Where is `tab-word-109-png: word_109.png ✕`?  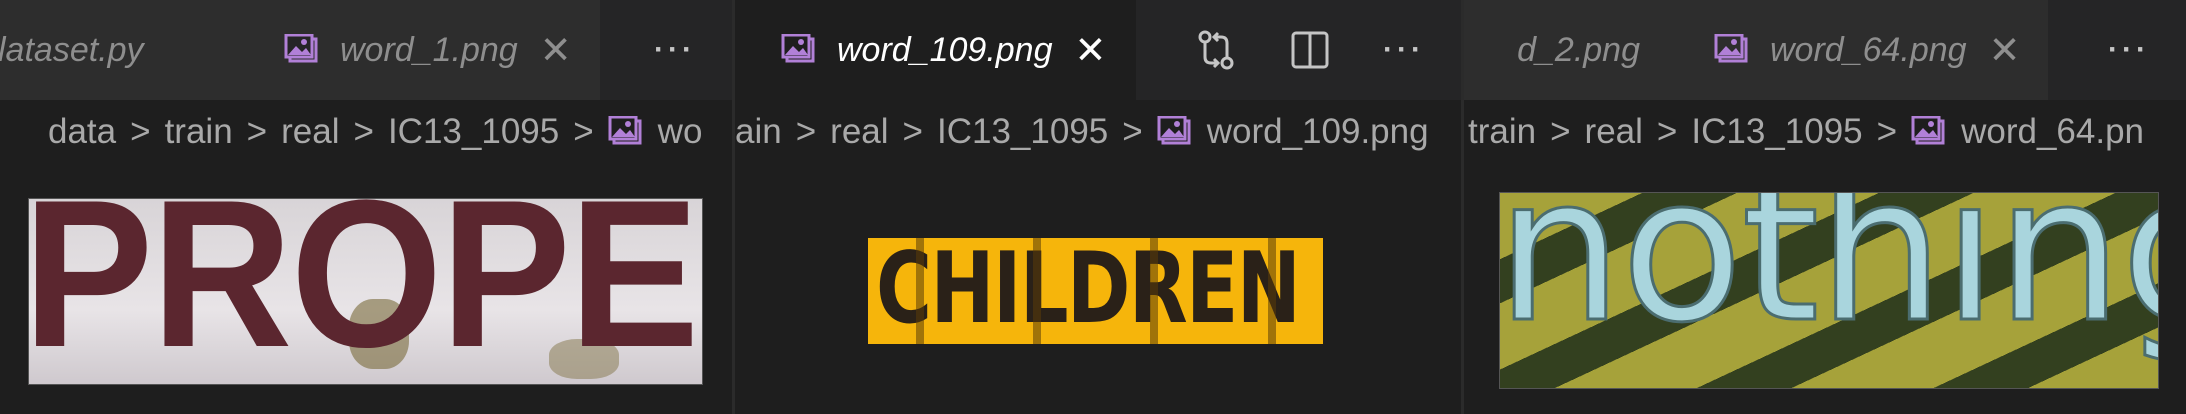
tab-word-109-png: word_109.png ✕ is located at coordinates (936, 50).